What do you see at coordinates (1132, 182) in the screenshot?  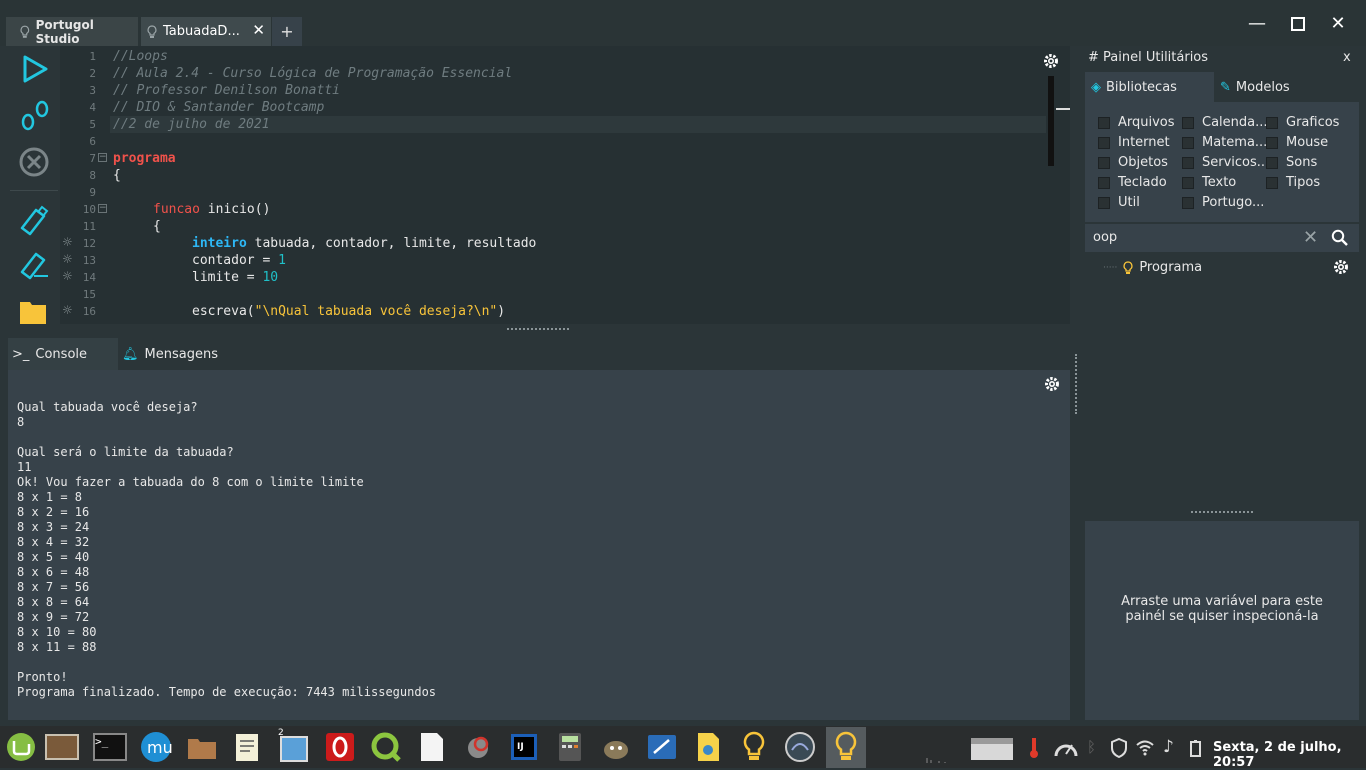 I see `library-checkbox: Teclado` at bounding box center [1132, 182].